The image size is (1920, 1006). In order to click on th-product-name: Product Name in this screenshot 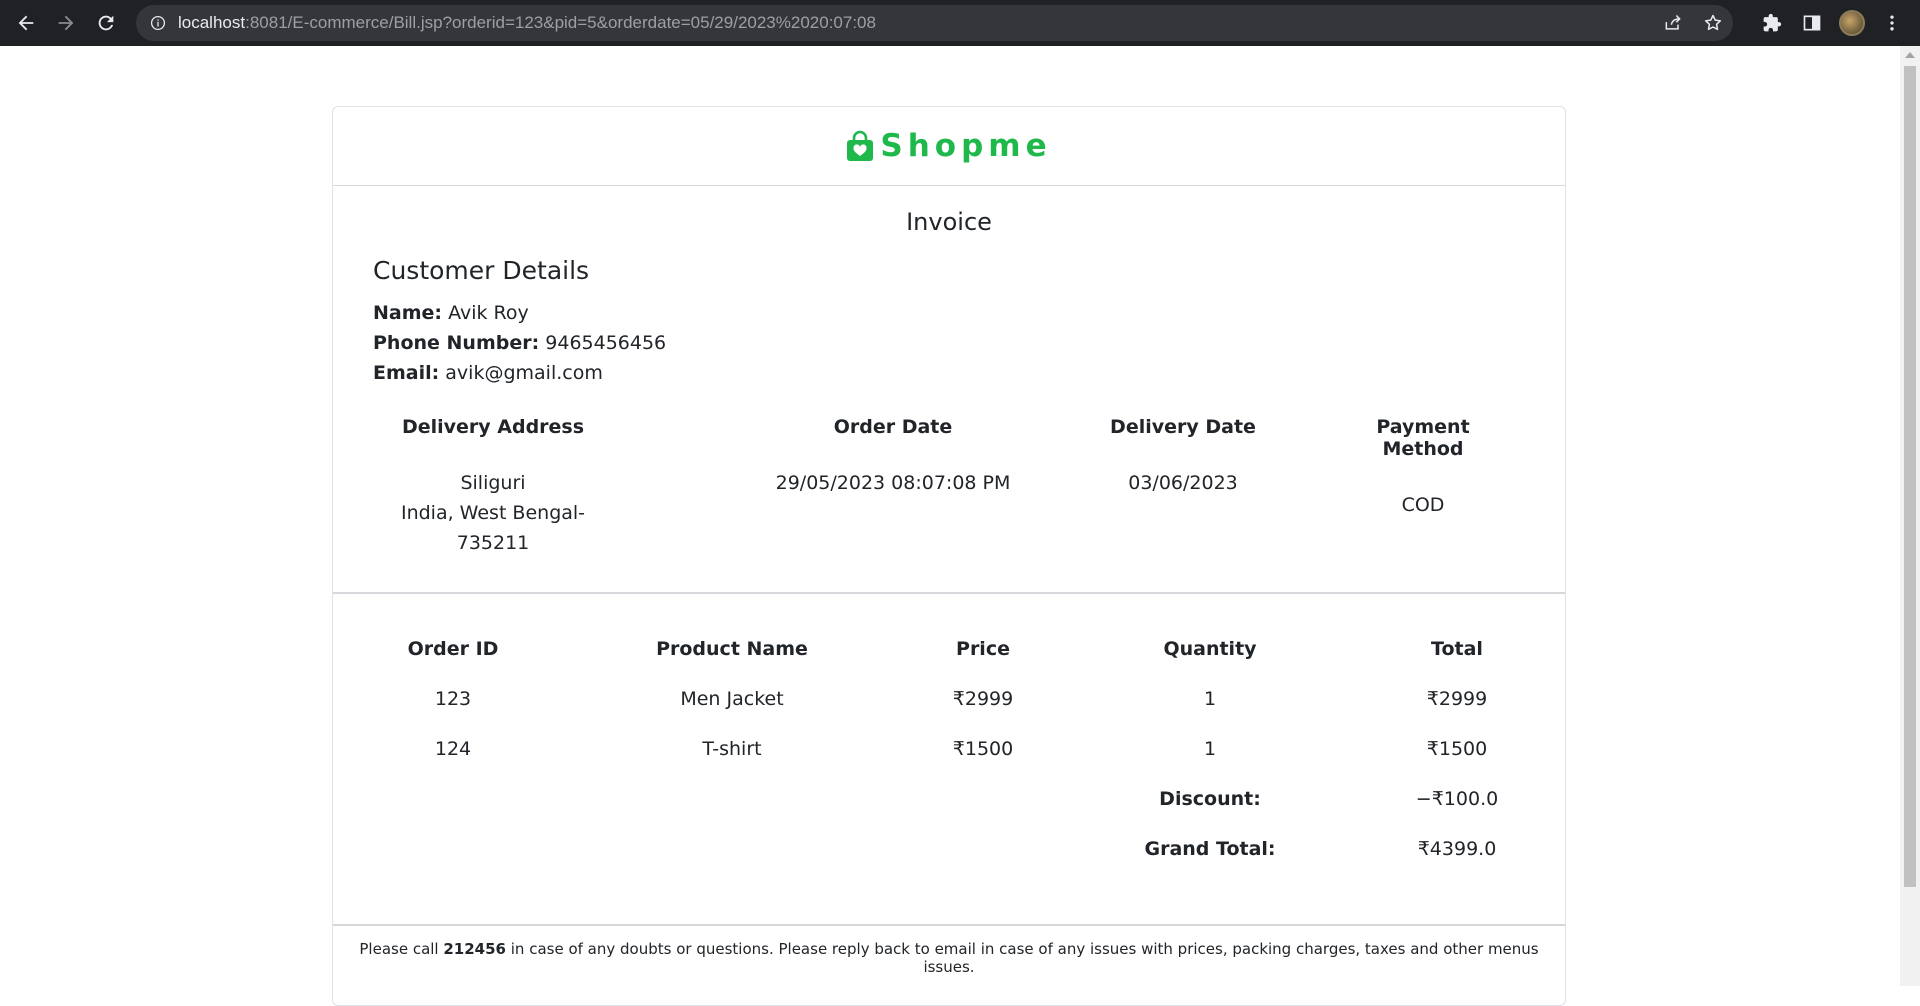, I will do `click(732, 649)`.